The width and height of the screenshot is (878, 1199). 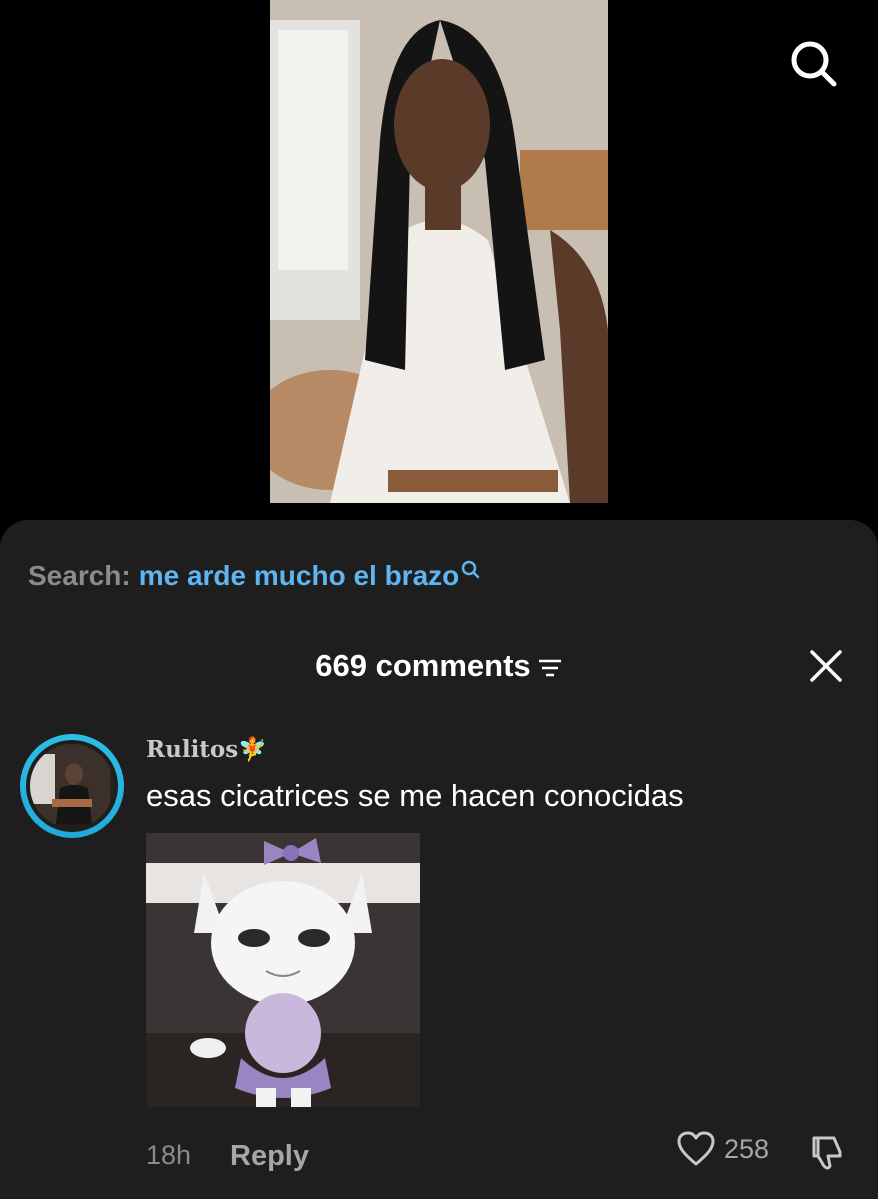 What do you see at coordinates (826, 666) in the screenshot?
I see `close-icon` at bounding box center [826, 666].